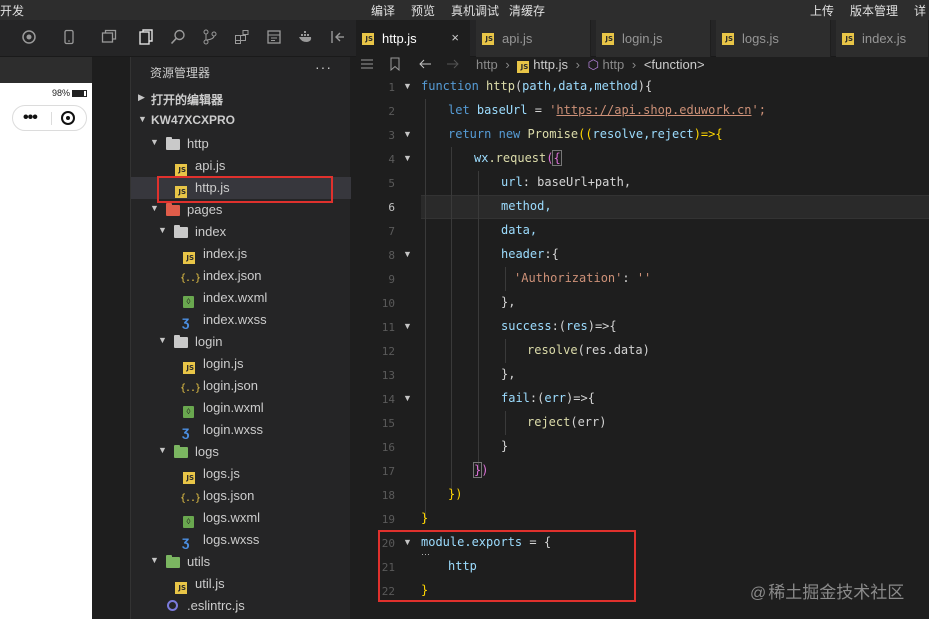 The width and height of the screenshot is (929, 619). I want to click on bookmark-icon, so click(395, 65).